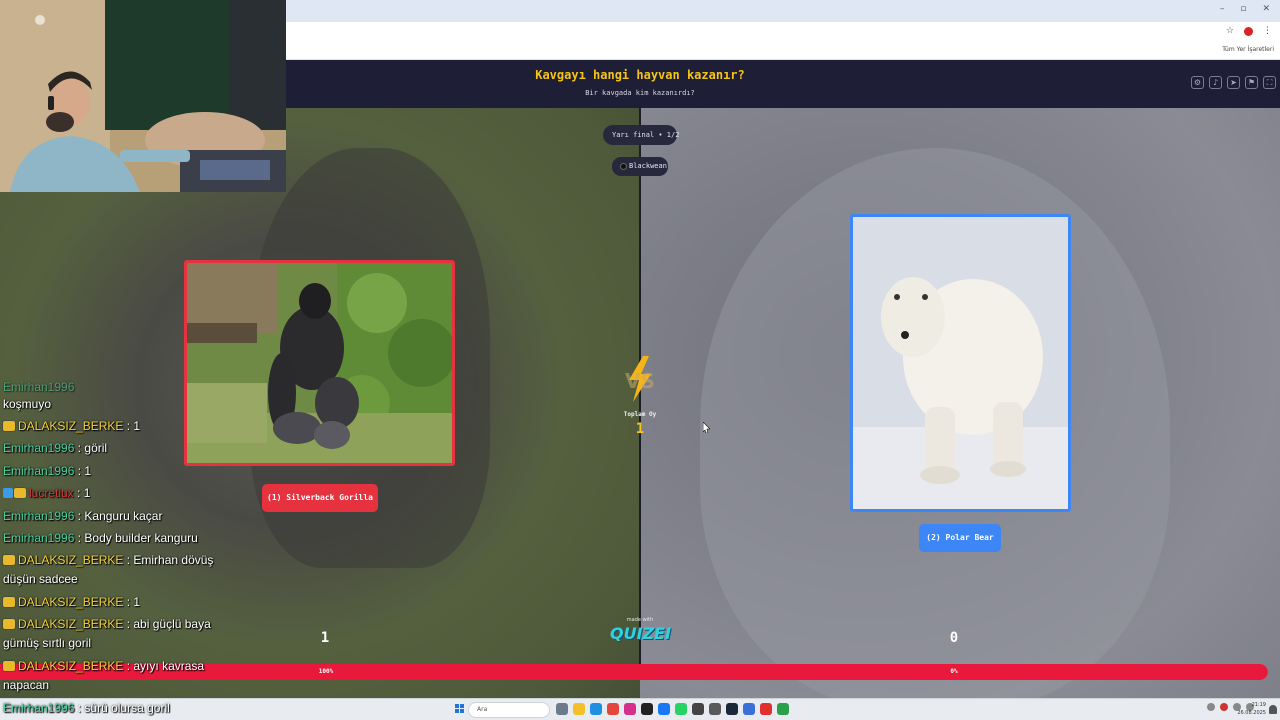 This screenshot has width=1280, height=720. Describe the element at coordinates (783, 709) in the screenshot. I see `excel-icon` at that location.